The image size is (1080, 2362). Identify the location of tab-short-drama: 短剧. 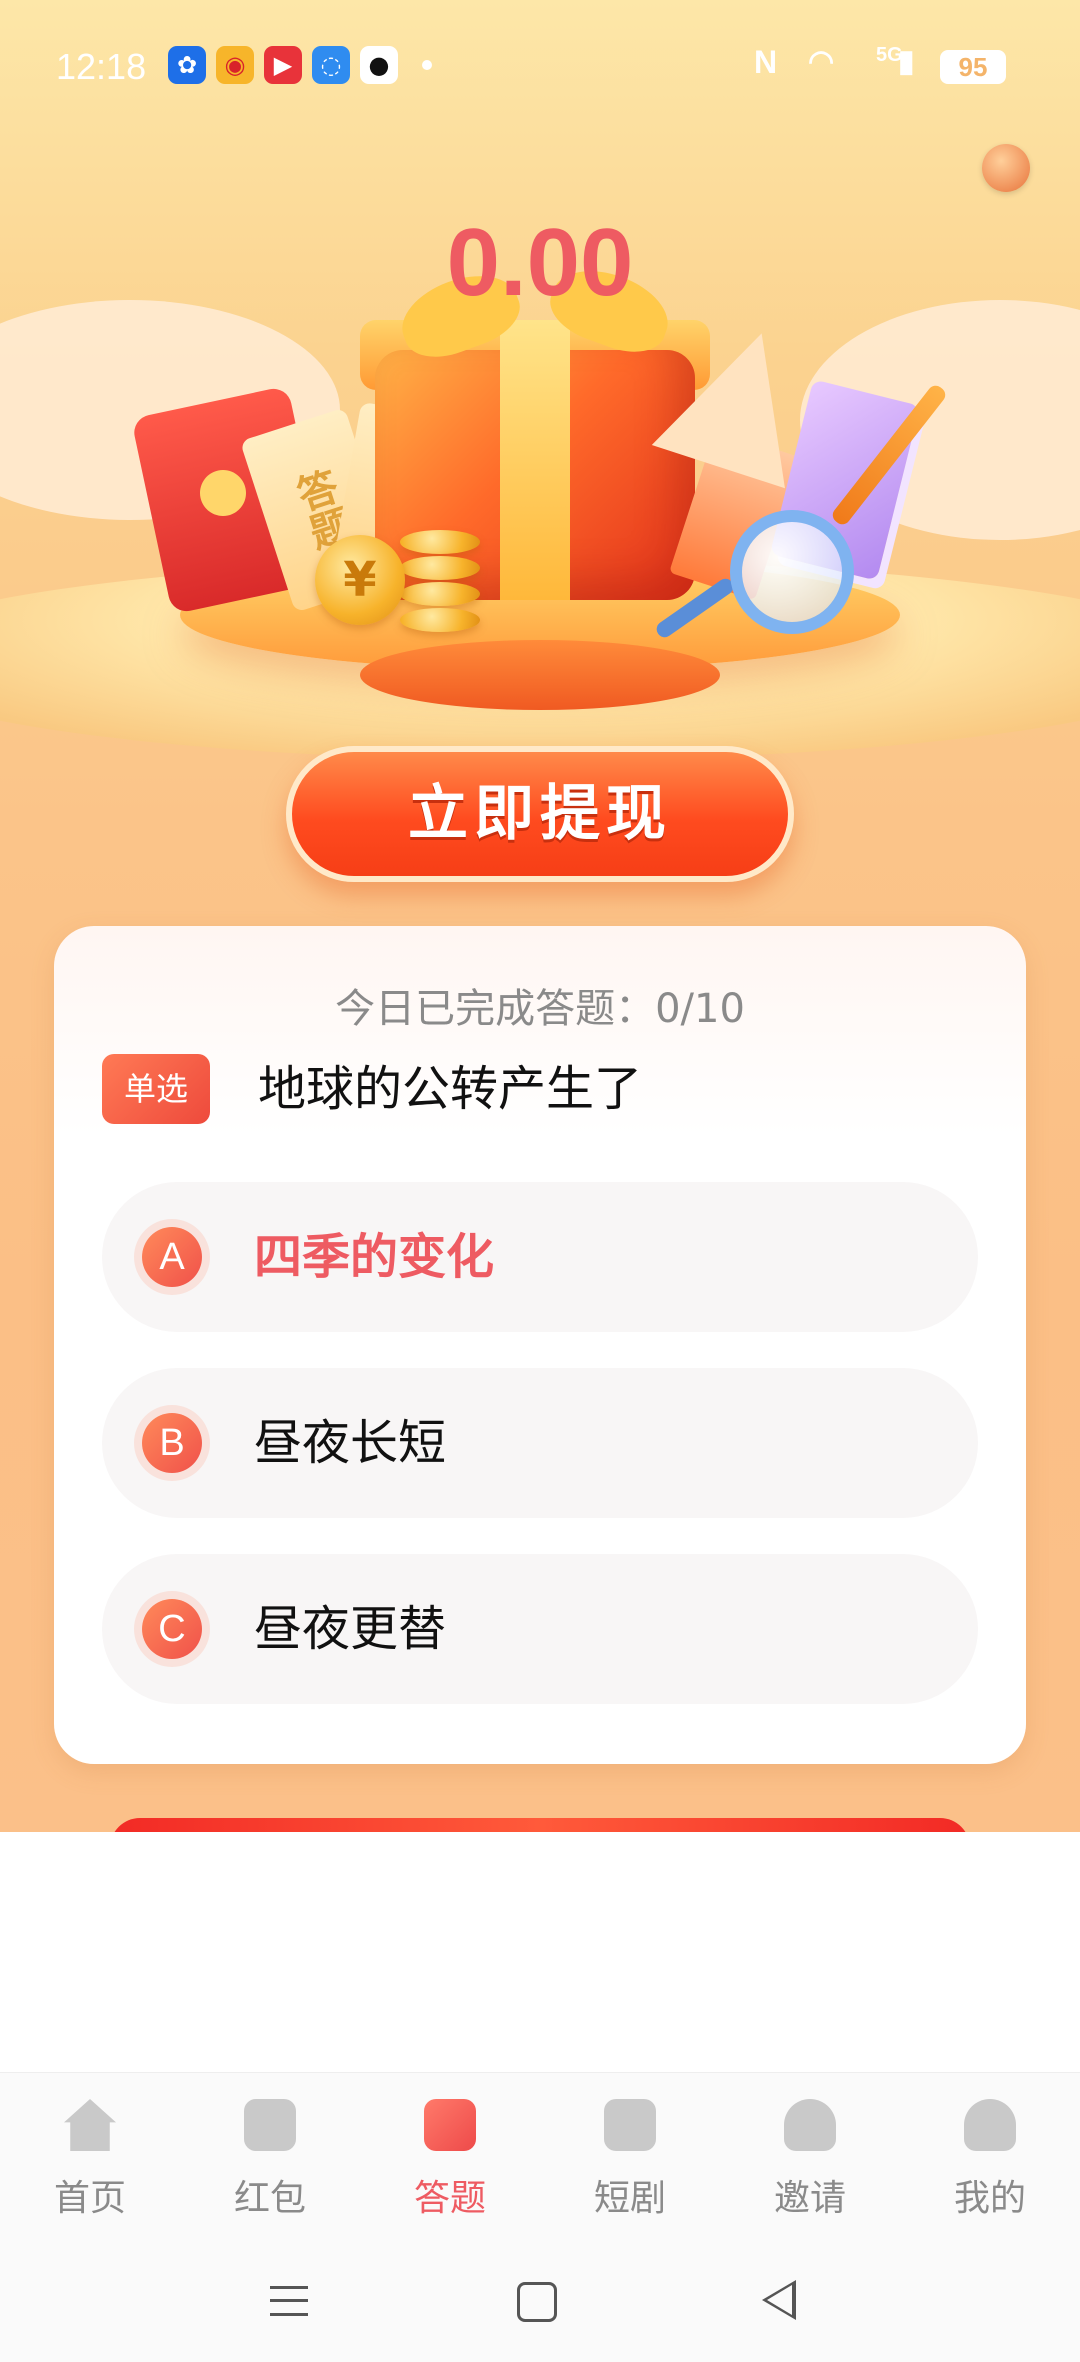
(630, 2160).